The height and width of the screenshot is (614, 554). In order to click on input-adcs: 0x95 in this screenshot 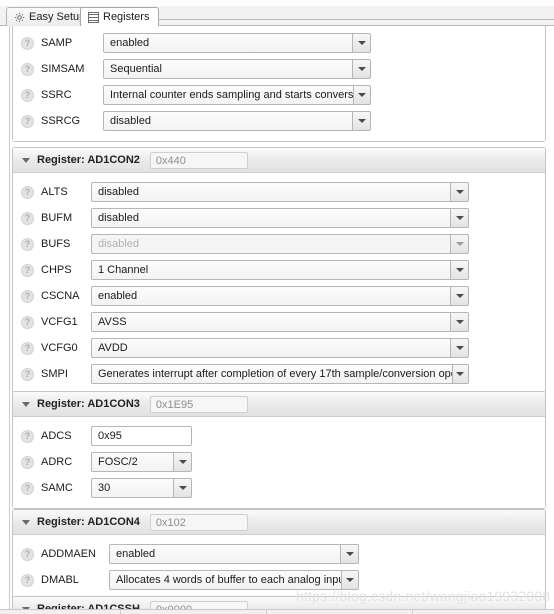, I will do `click(141, 436)`.